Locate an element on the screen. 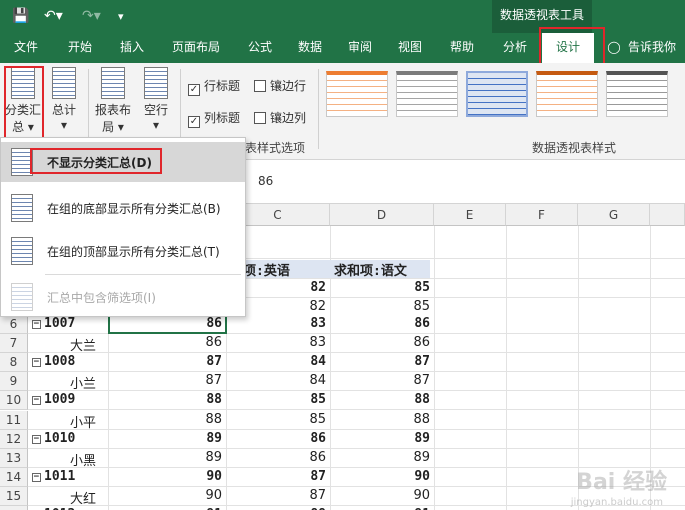  row-group-label: −1011 is located at coordinates (53, 476).